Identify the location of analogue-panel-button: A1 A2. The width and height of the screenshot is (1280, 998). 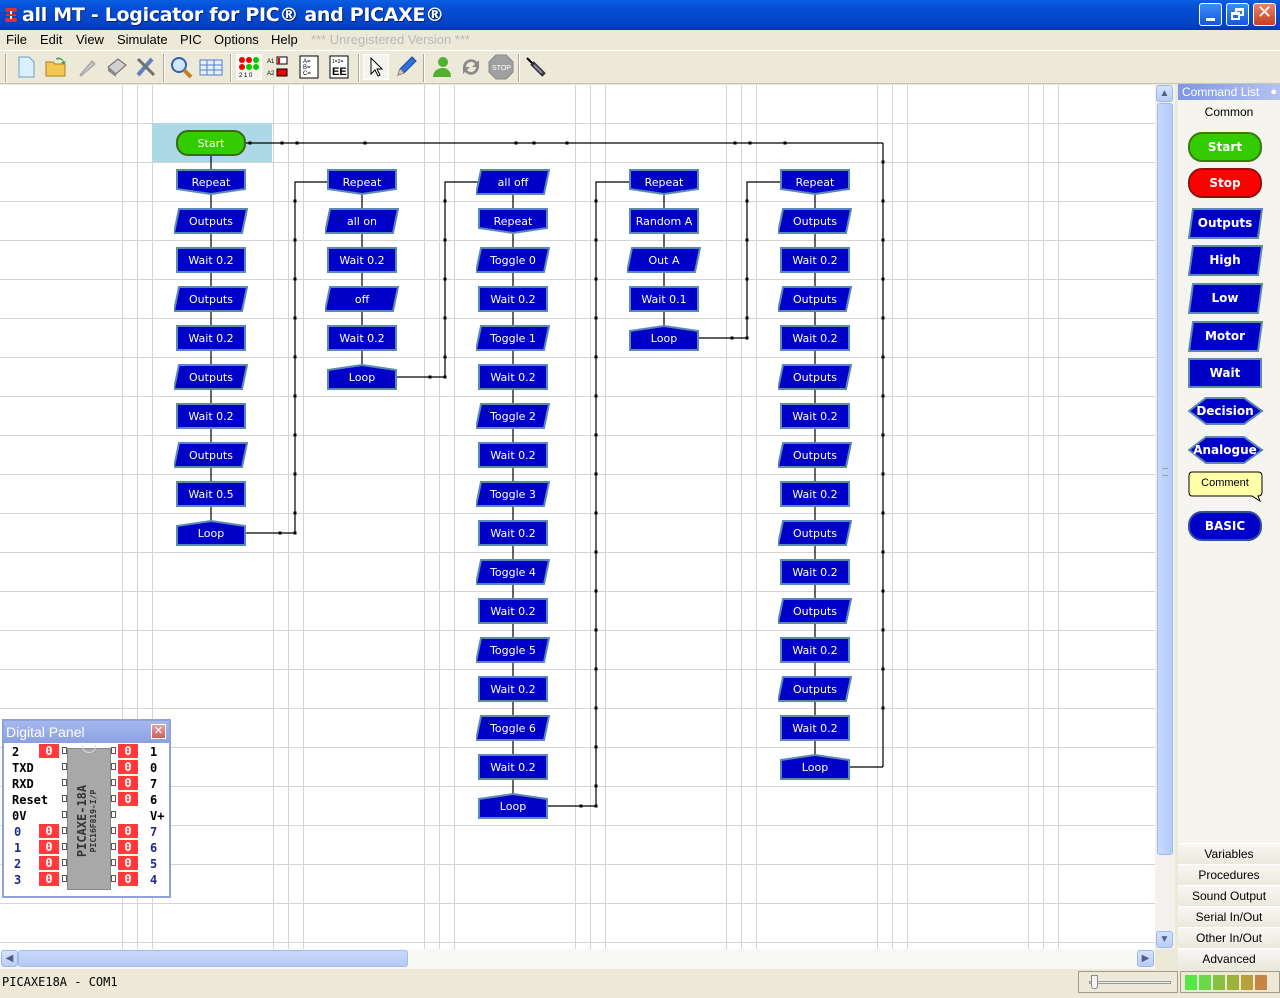
(279, 67).